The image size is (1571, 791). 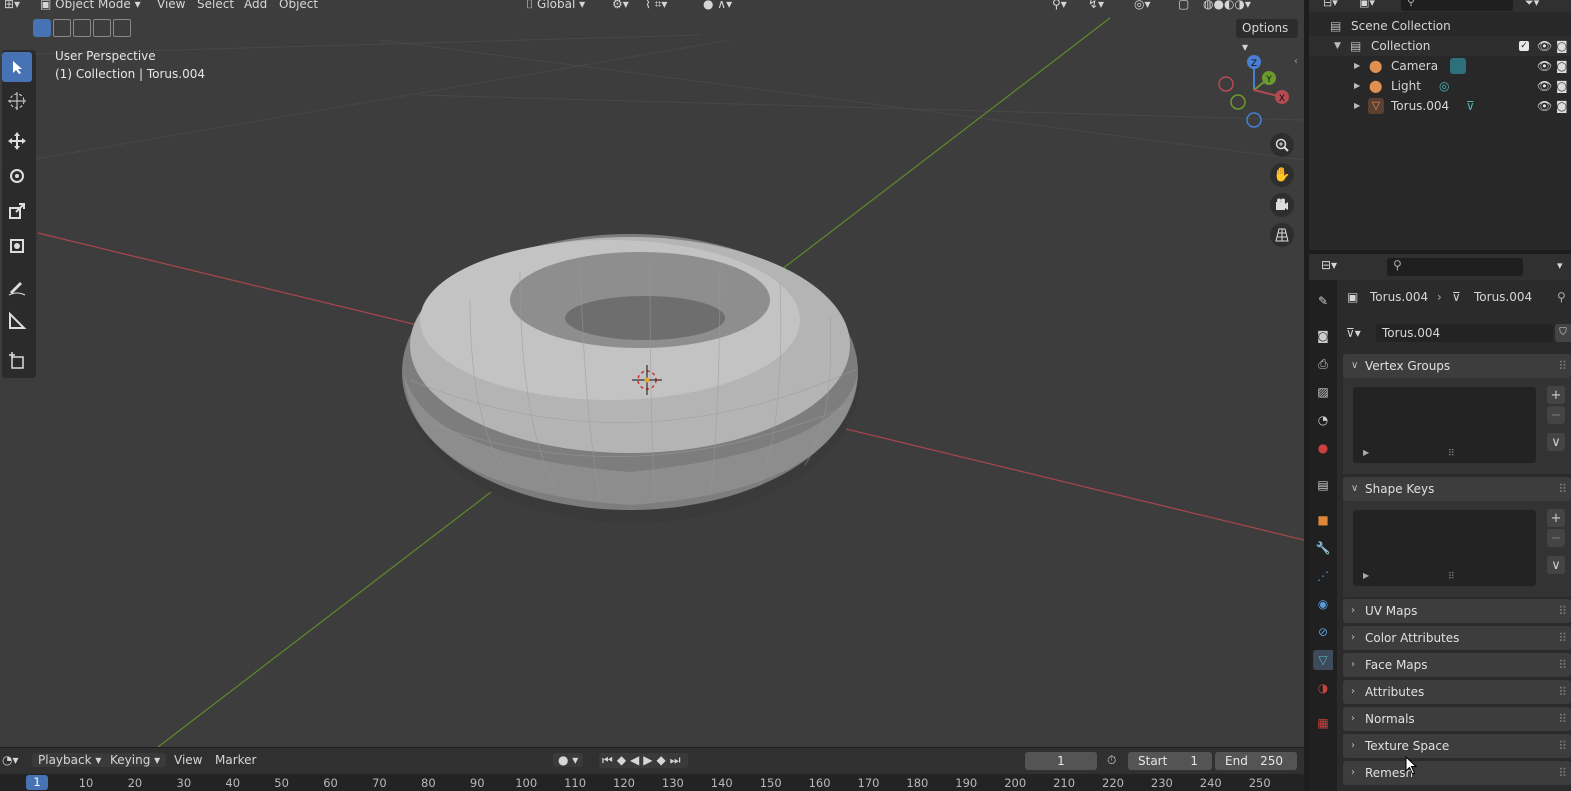 I want to click on menu-add: Add, so click(x=255, y=6).